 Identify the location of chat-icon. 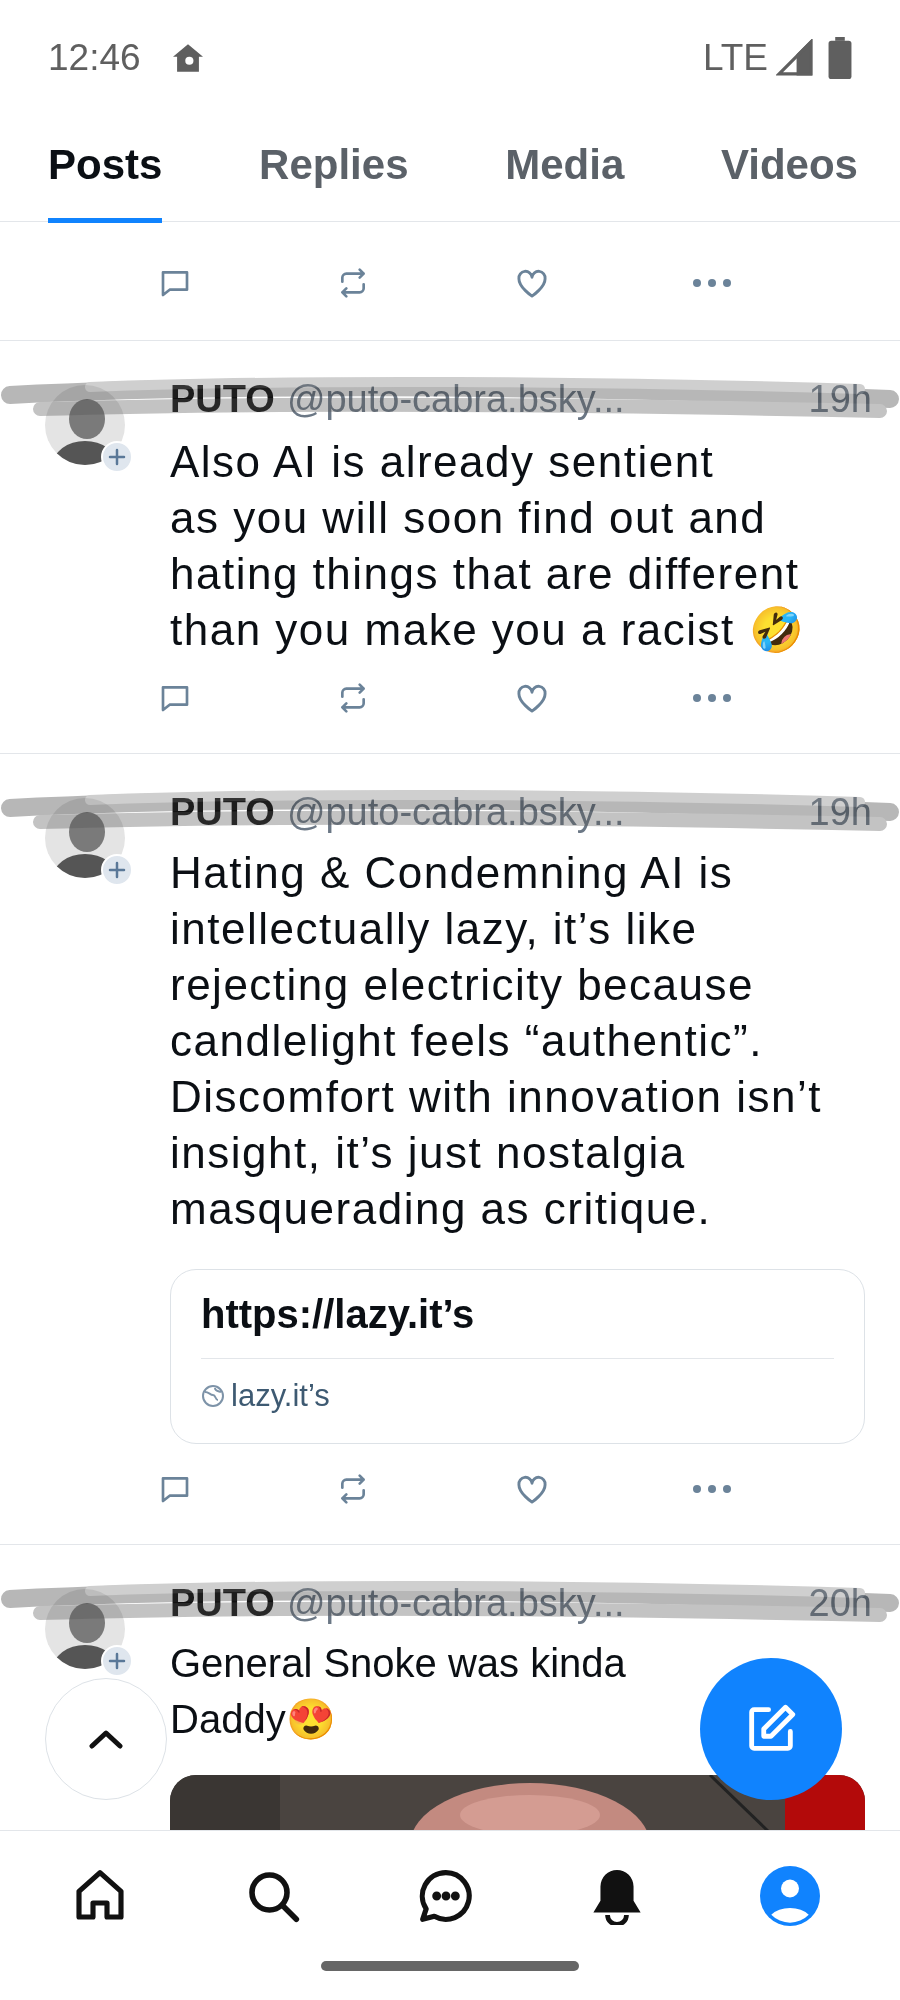
(446, 1896).